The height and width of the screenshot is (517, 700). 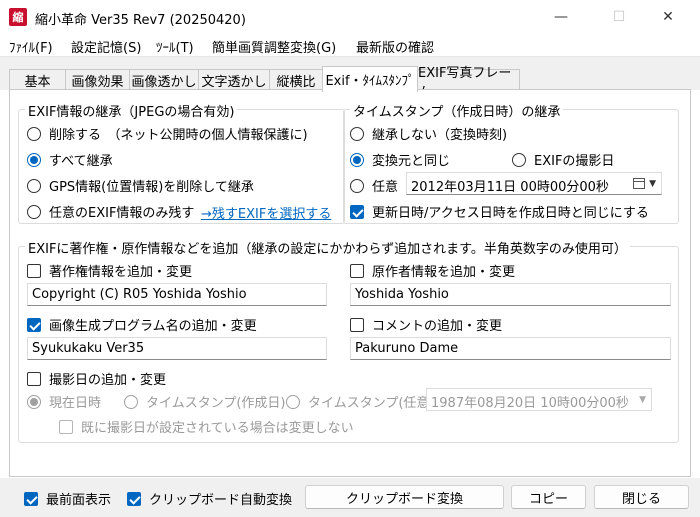 I want to click on author-input: Yoshida Yoshio, so click(x=510, y=294).